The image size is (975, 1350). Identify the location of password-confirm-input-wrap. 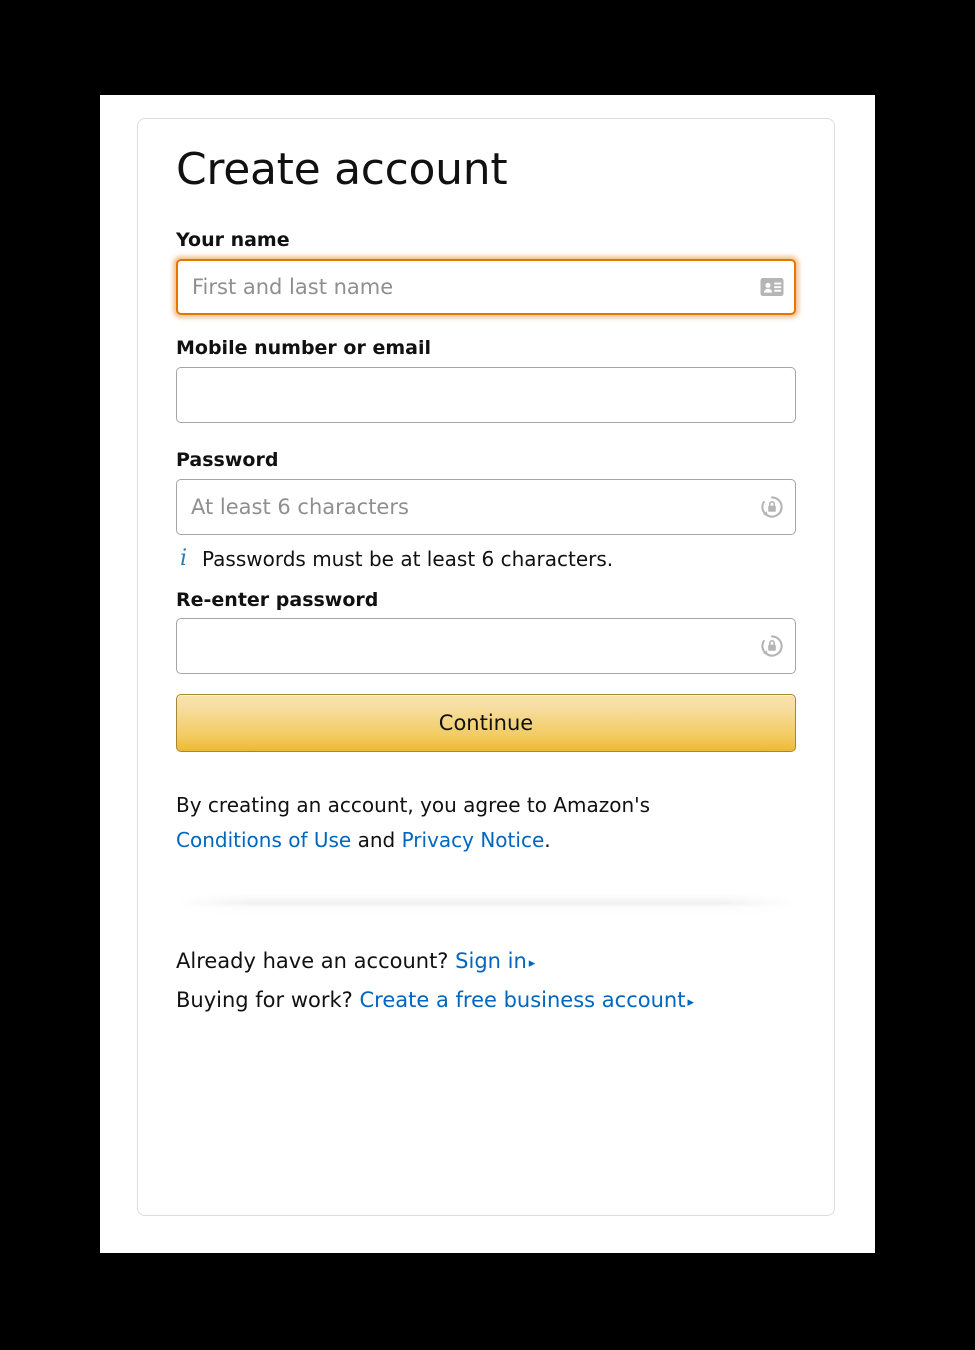
(486, 646).